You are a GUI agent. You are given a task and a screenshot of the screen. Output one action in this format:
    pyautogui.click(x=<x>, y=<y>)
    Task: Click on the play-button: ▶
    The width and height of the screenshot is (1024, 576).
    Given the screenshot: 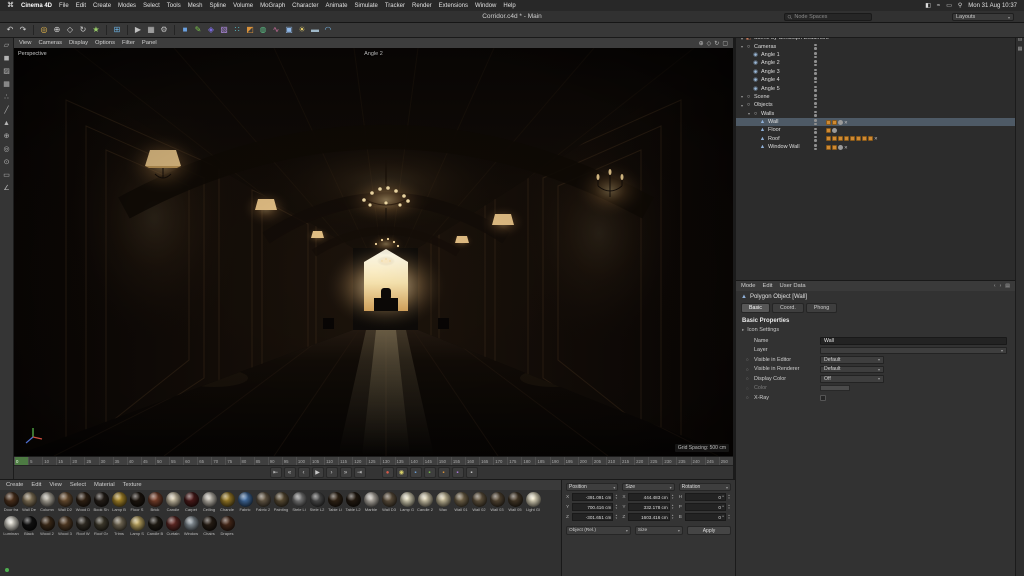 What is the action you would take?
    pyautogui.click(x=317, y=472)
    